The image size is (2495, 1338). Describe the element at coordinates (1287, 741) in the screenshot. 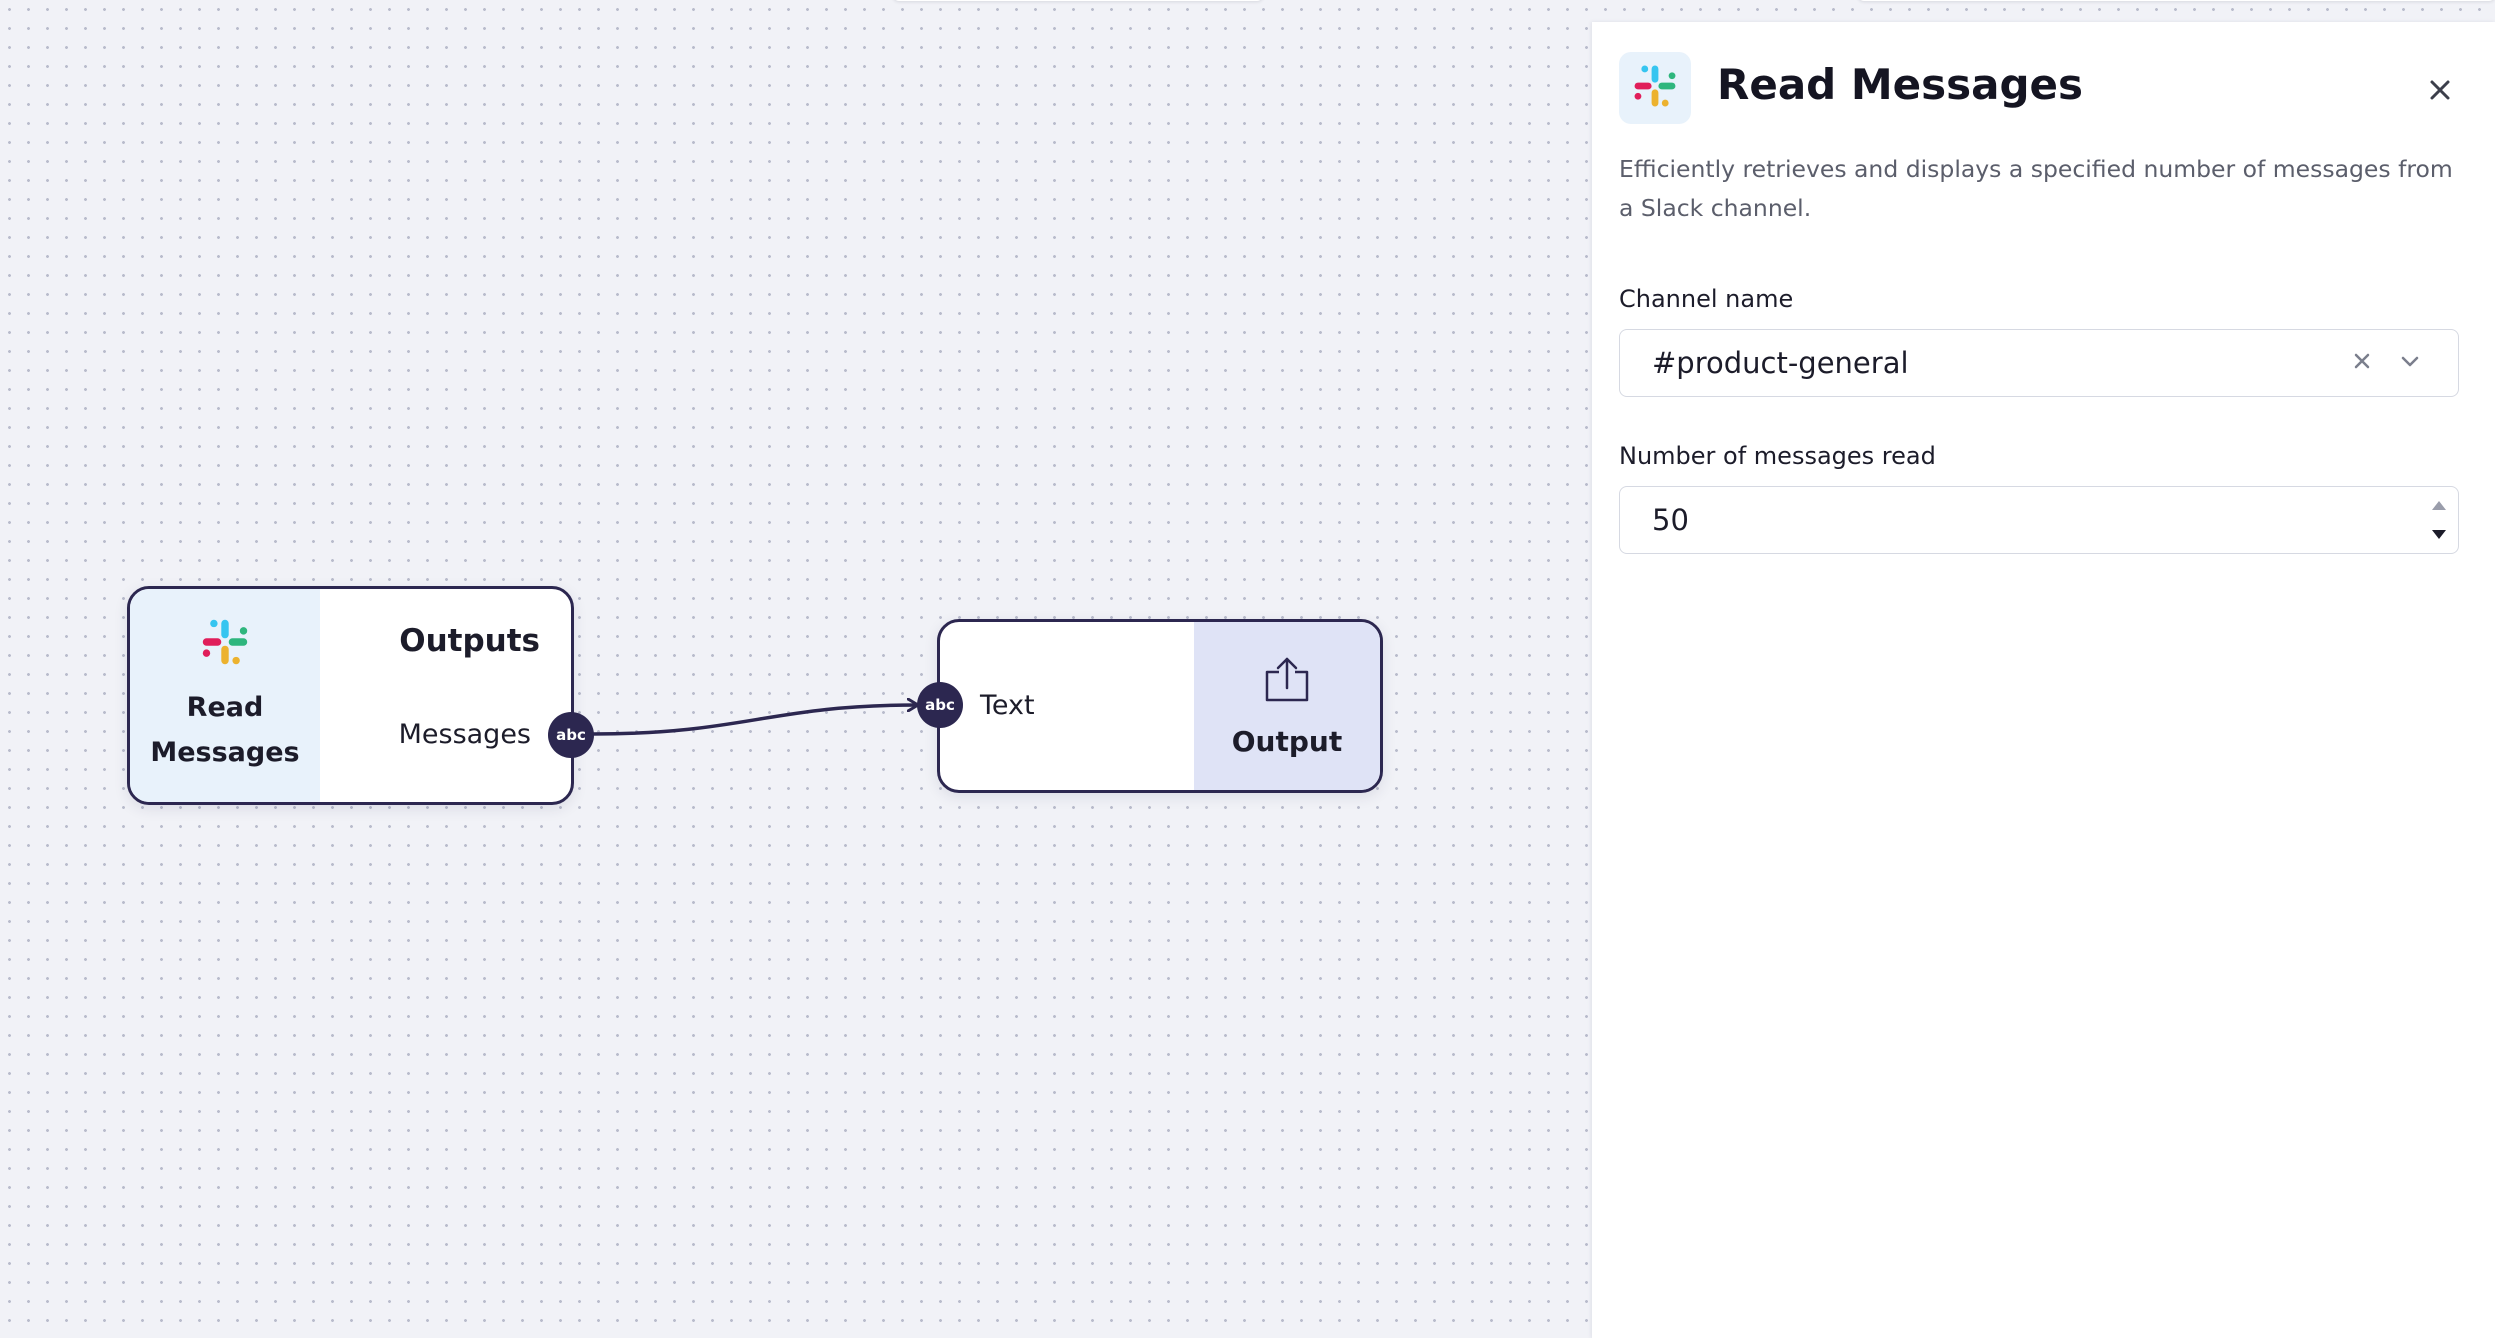

I see `node-title: Output` at that location.